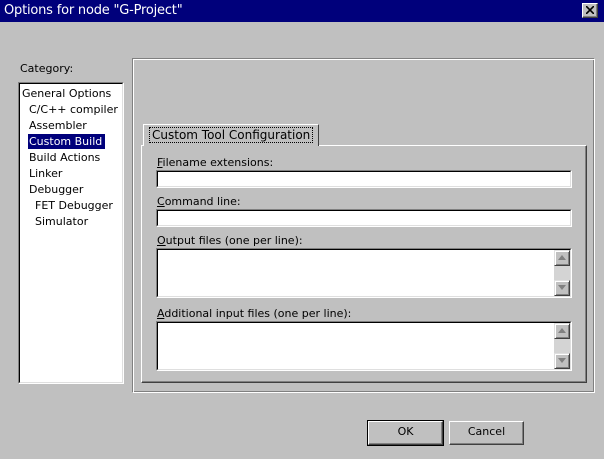  Describe the element at coordinates (364, 273) in the screenshot. I see `output-files-textarea` at that location.